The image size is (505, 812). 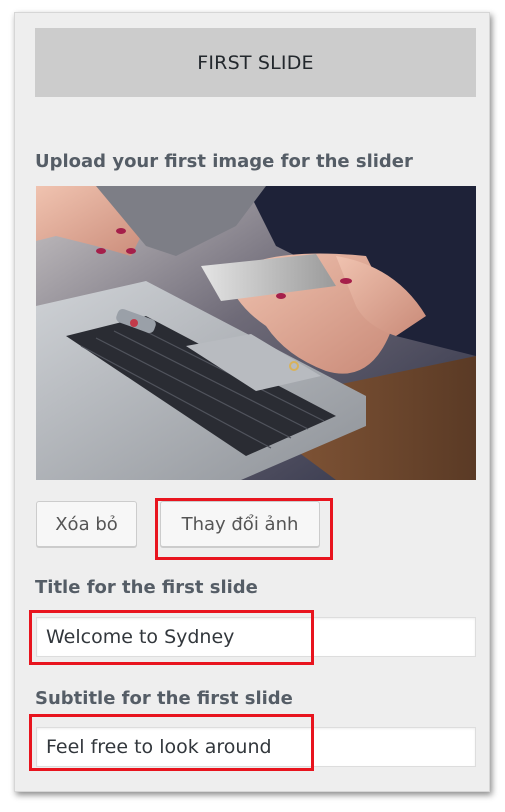 What do you see at coordinates (256, 637) in the screenshot?
I see `title-input: Welcome to Sydney` at bounding box center [256, 637].